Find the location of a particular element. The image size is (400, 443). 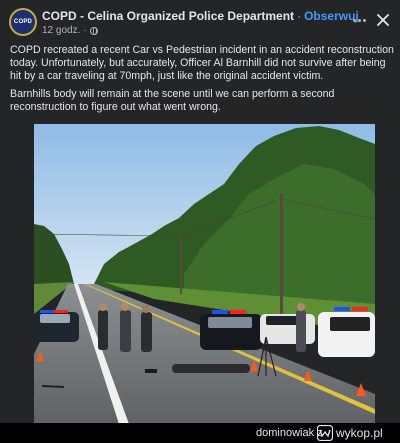

watermark-brand: wykop.pl is located at coordinates (350, 433).